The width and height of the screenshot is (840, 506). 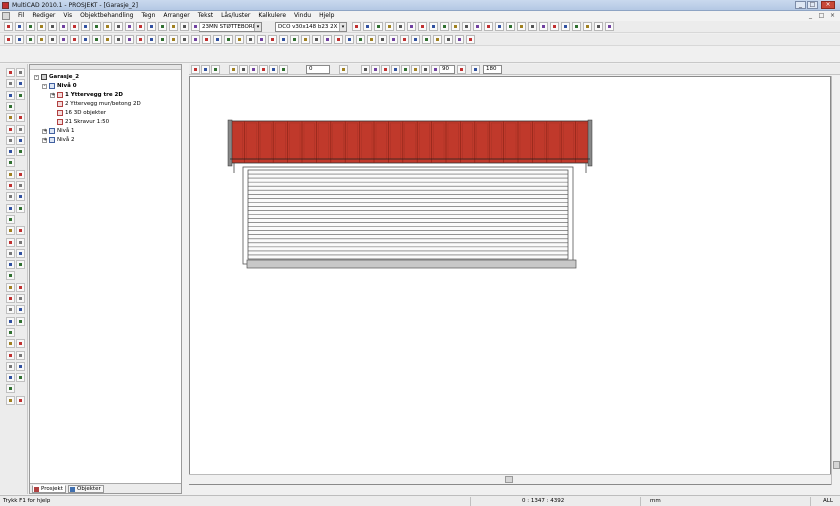 What do you see at coordinates (56, 77) in the screenshot?
I see `tree-root: - Garasje_2` at bounding box center [56, 77].